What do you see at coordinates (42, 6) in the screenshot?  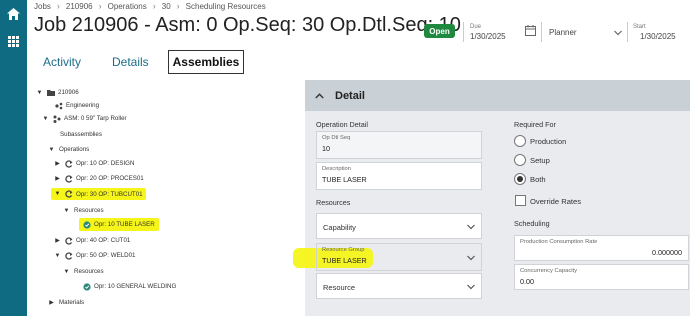 I see `breadcrumb-jobs: Jobs` at bounding box center [42, 6].